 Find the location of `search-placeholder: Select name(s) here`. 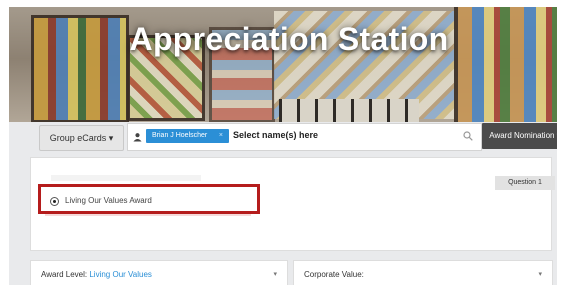

search-placeholder: Select name(s) here is located at coordinates (276, 135).